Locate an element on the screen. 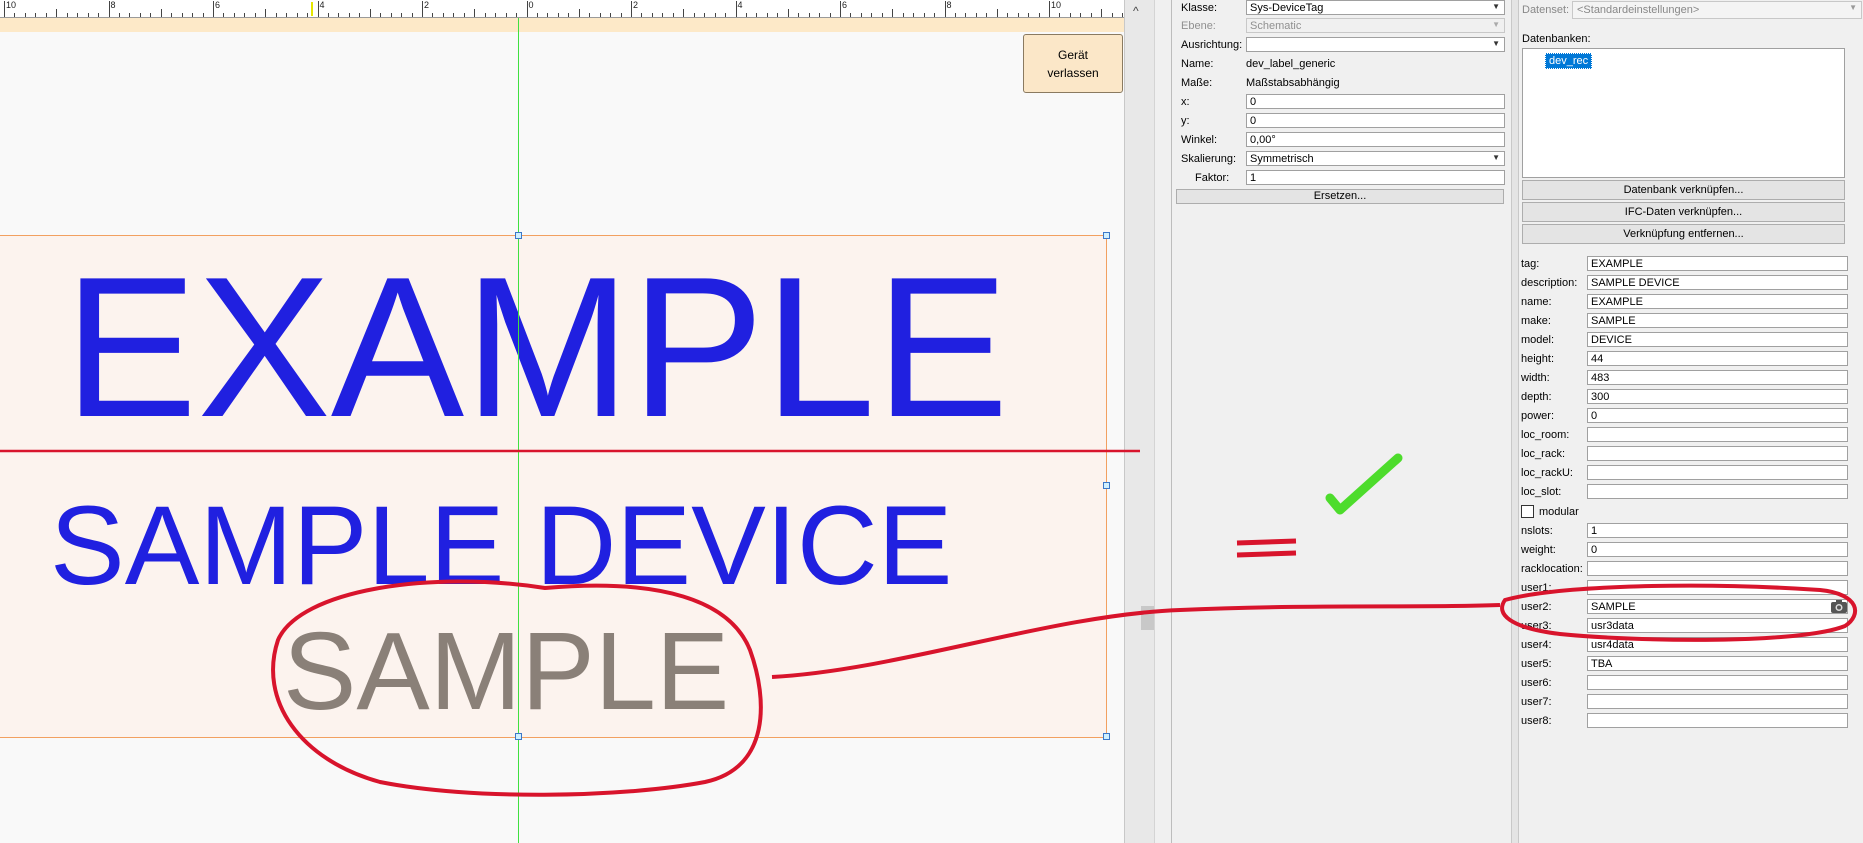 This screenshot has height=843, width=1863. y-label: y: is located at coordinates (1185, 121).